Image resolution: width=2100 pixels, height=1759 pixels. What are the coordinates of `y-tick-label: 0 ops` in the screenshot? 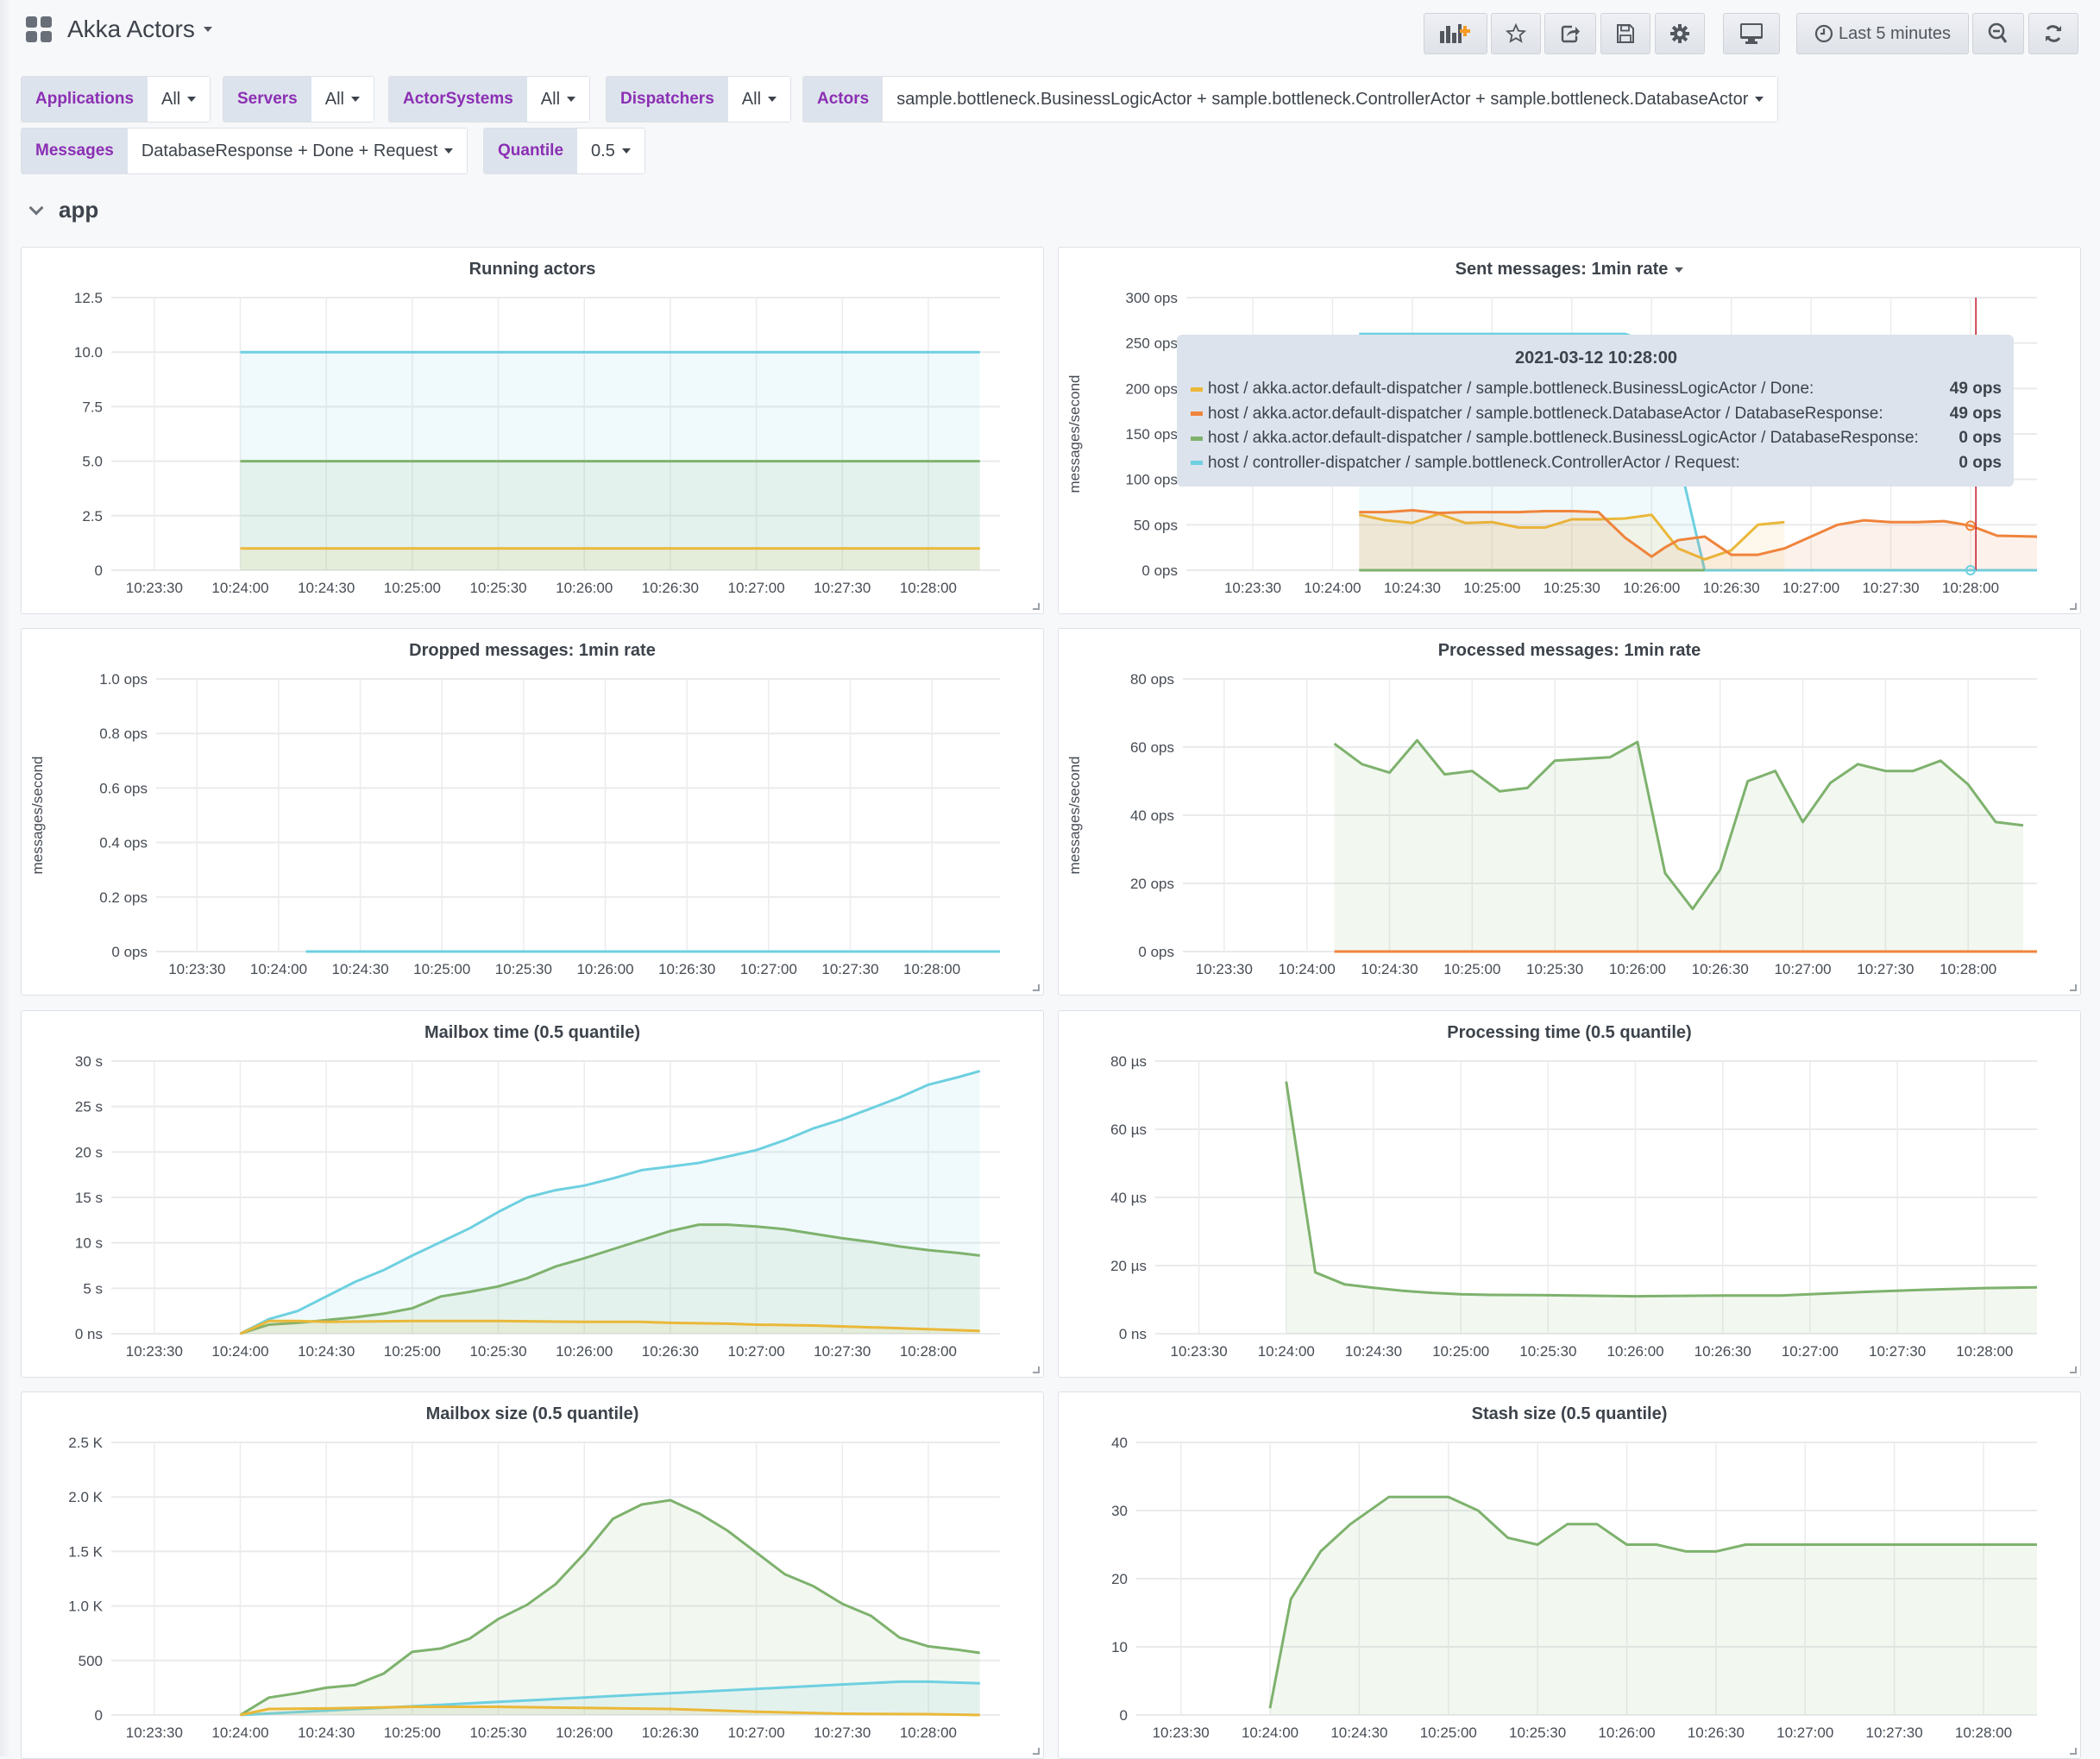 It's located at (129, 952).